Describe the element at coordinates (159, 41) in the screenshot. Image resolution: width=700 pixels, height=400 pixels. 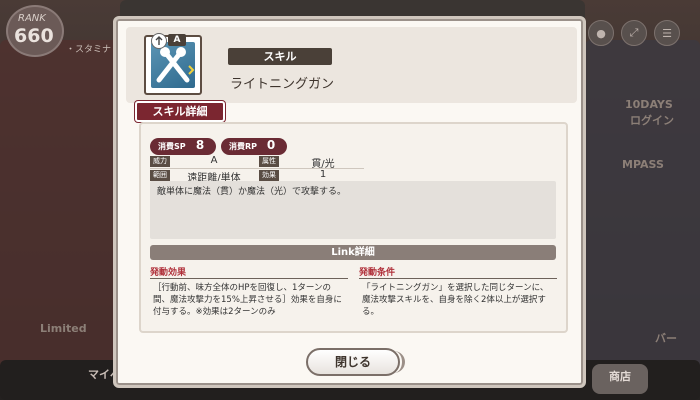
I see `weapon-icon` at that location.